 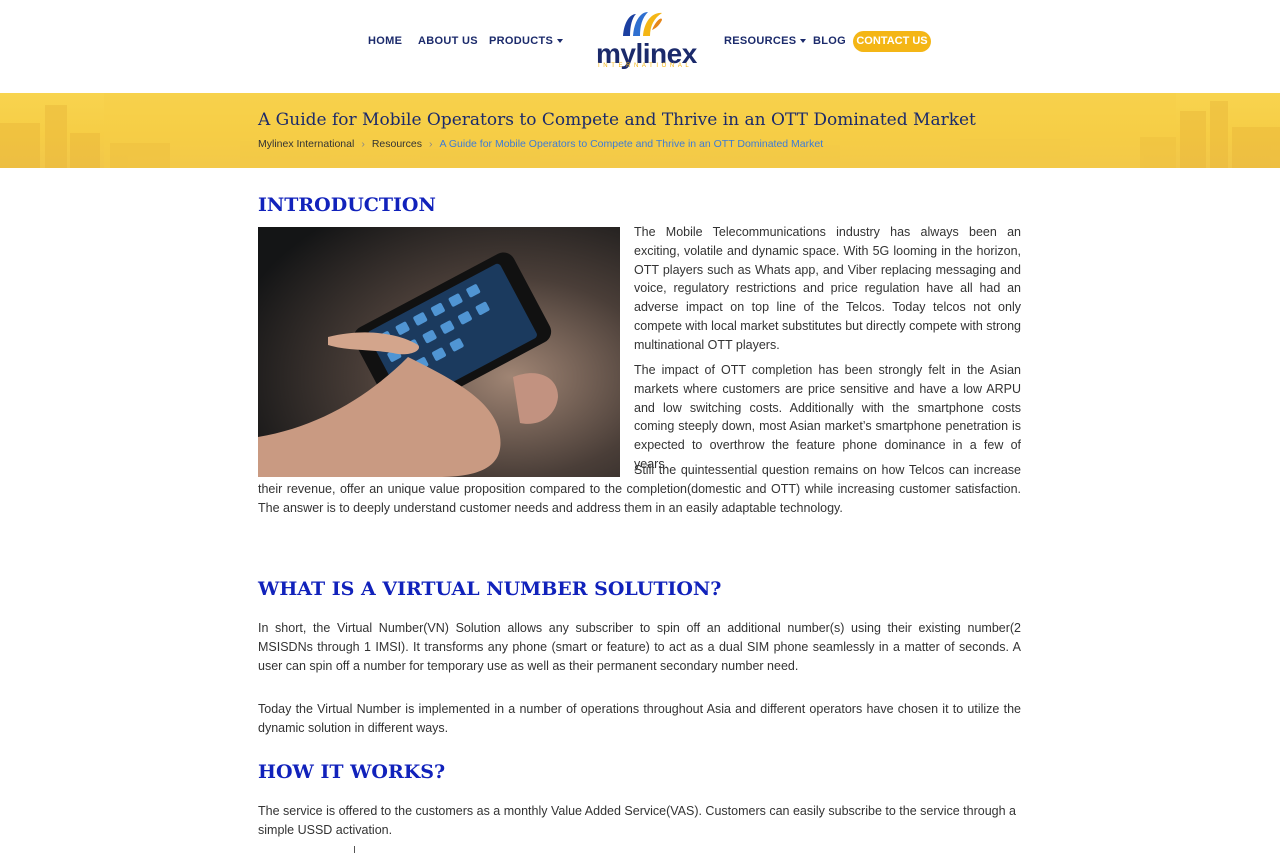 What do you see at coordinates (490, 589) in the screenshot?
I see `heading-virtual-number: WHAT IS A VIRTUAL NUMBER SOLUTION?` at bounding box center [490, 589].